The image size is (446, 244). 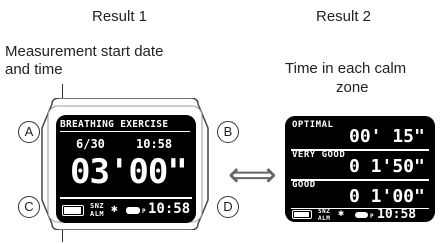 I want to click on result-2-caption: Result 2, so click(x=344, y=16).